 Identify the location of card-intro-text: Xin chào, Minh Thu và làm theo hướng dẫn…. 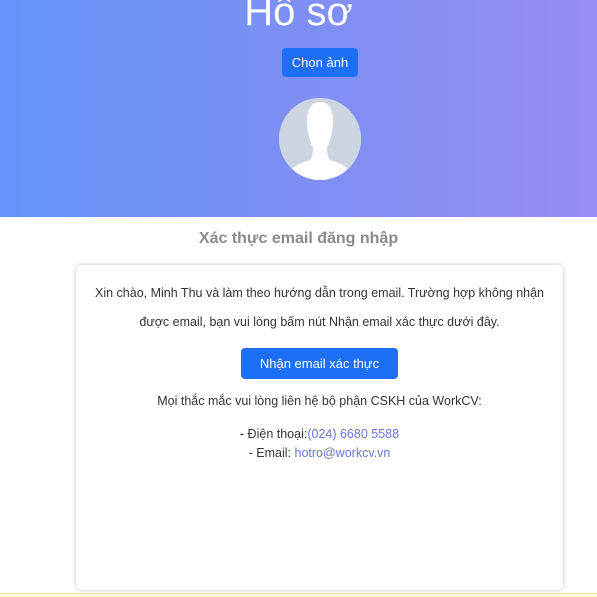
(319, 308).